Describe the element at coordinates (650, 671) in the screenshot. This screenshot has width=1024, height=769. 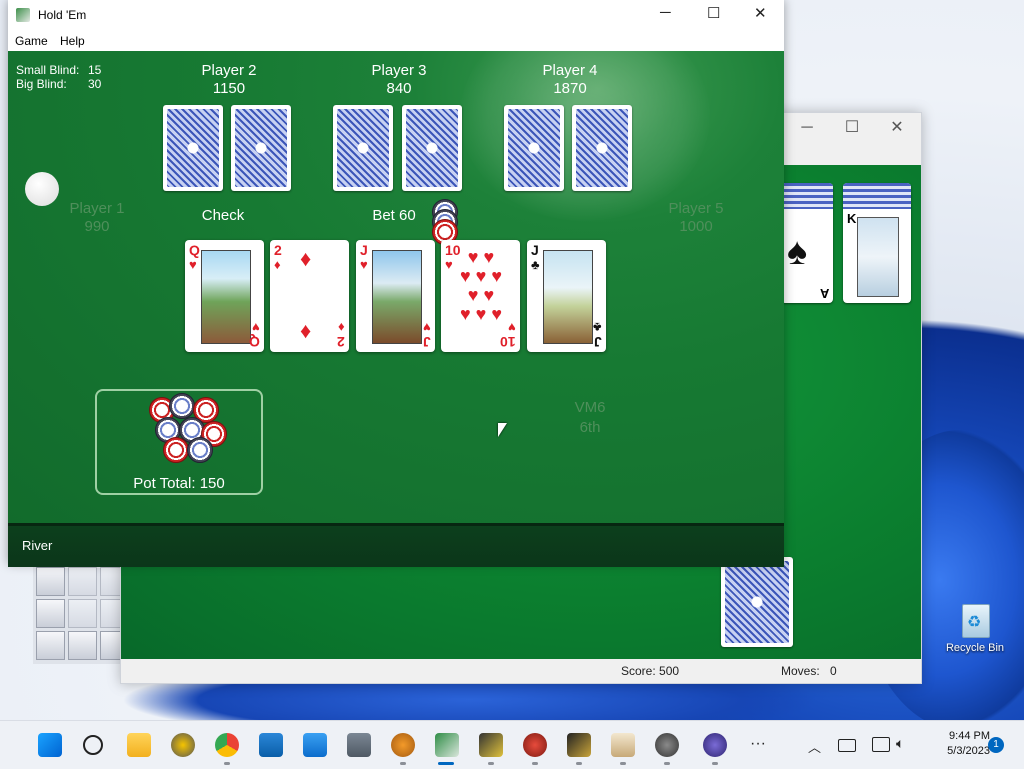
I see `solitaire-score: Score: 500` at that location.